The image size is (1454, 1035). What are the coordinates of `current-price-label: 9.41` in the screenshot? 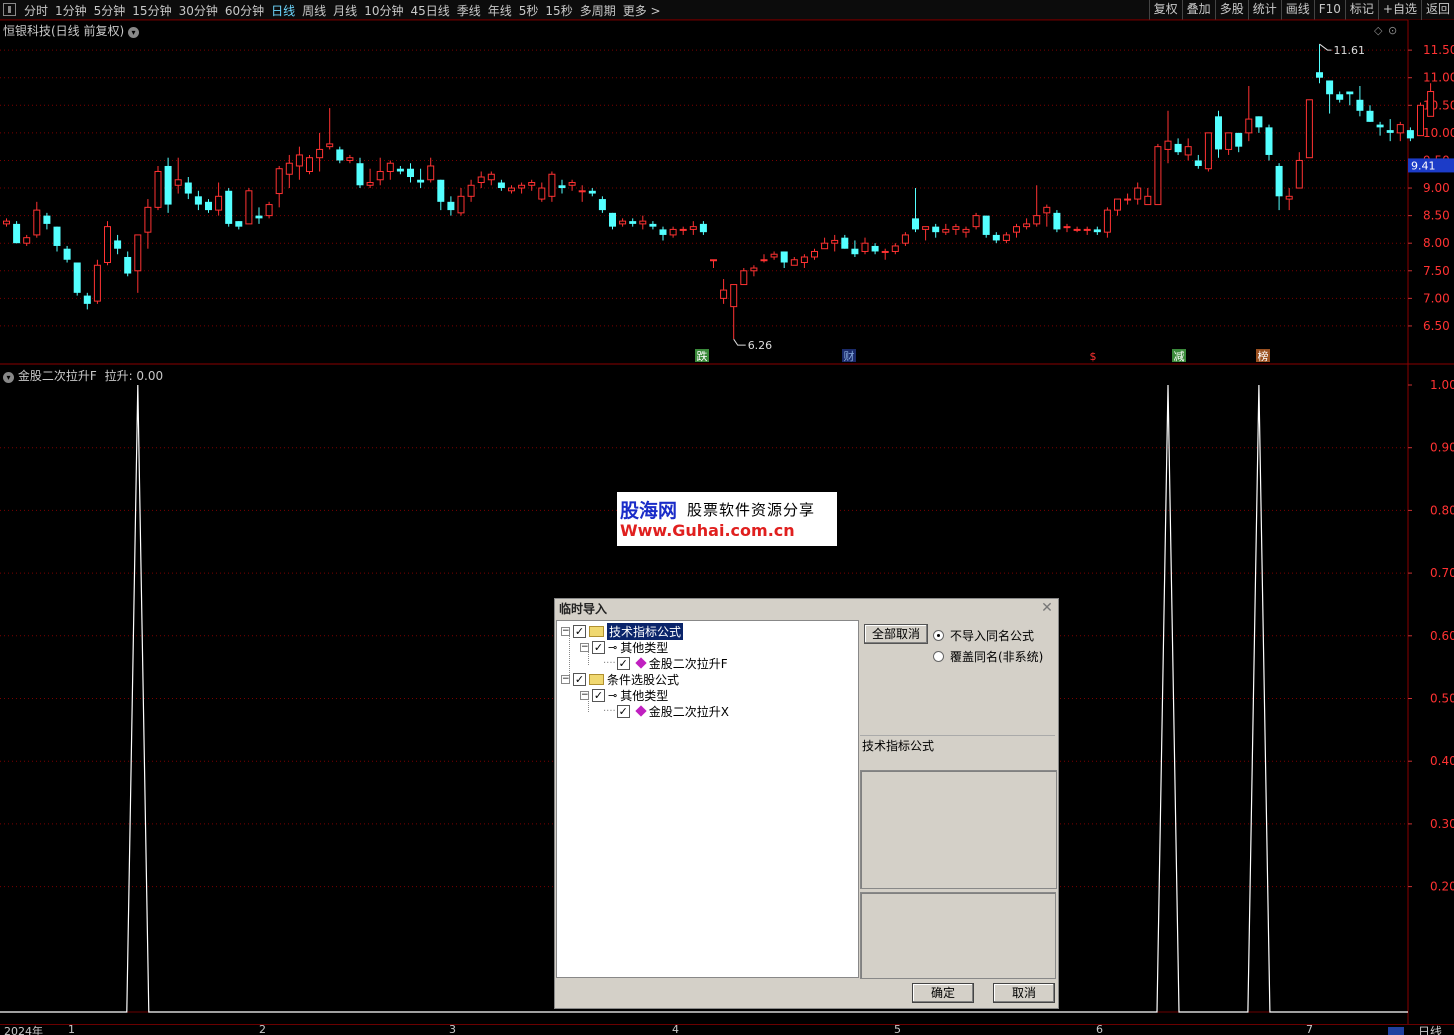 It's located at (1423, 165).